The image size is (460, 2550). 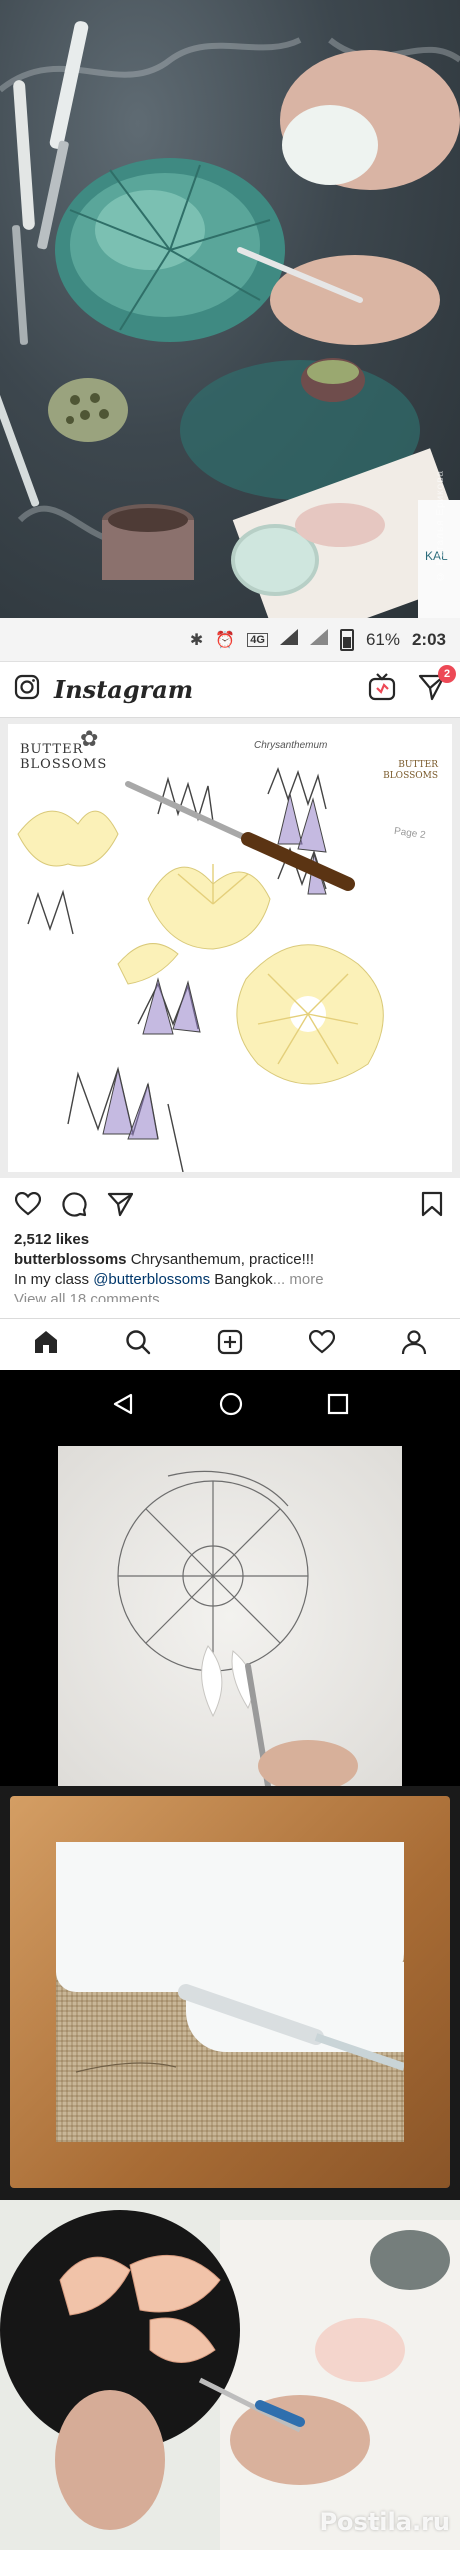 I want to click on recents-icon-graphic, so click(x=337, y=1403).